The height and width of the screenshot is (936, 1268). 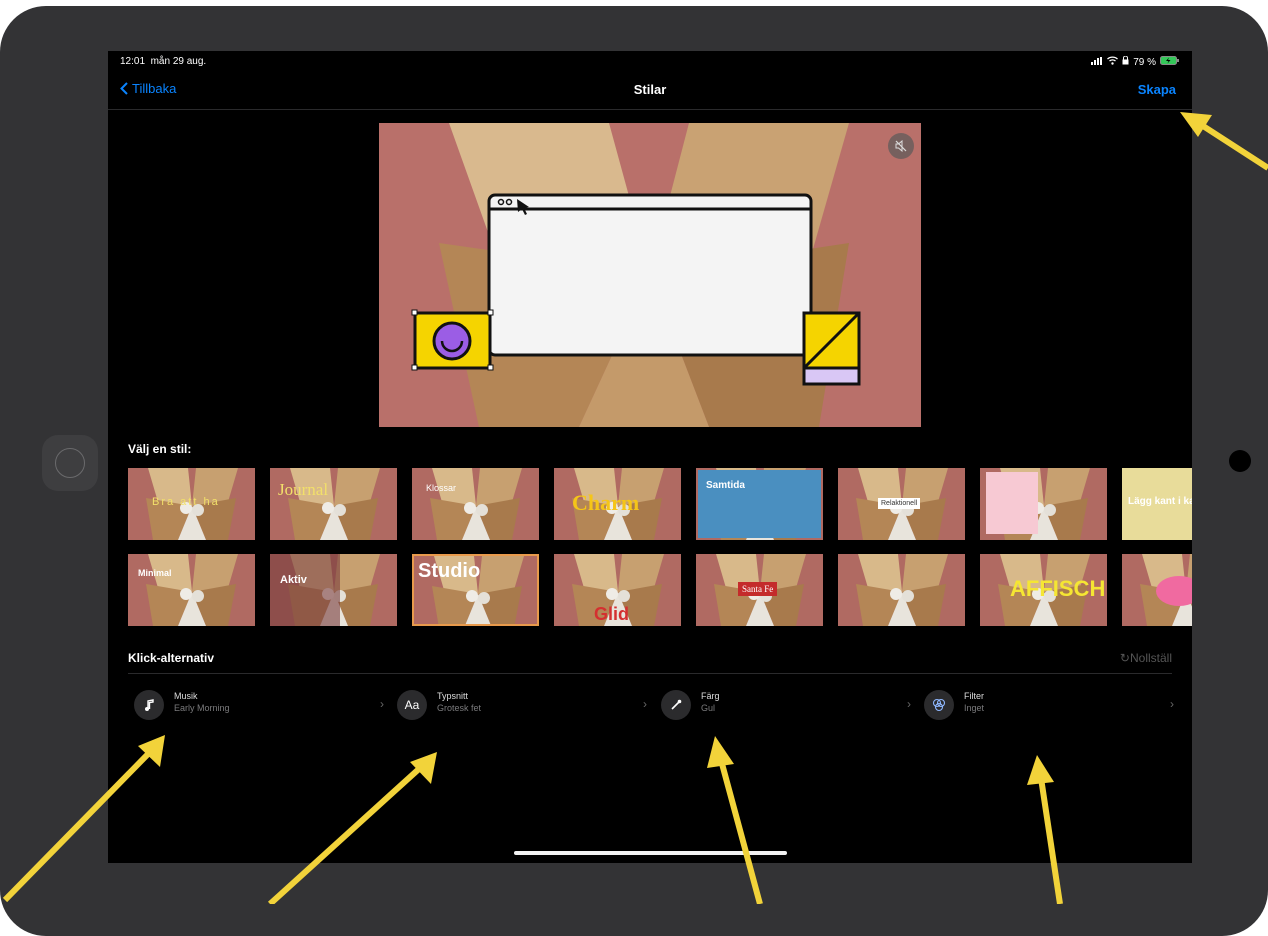 I want to click on home-indicator, so click(x=650, y=853).